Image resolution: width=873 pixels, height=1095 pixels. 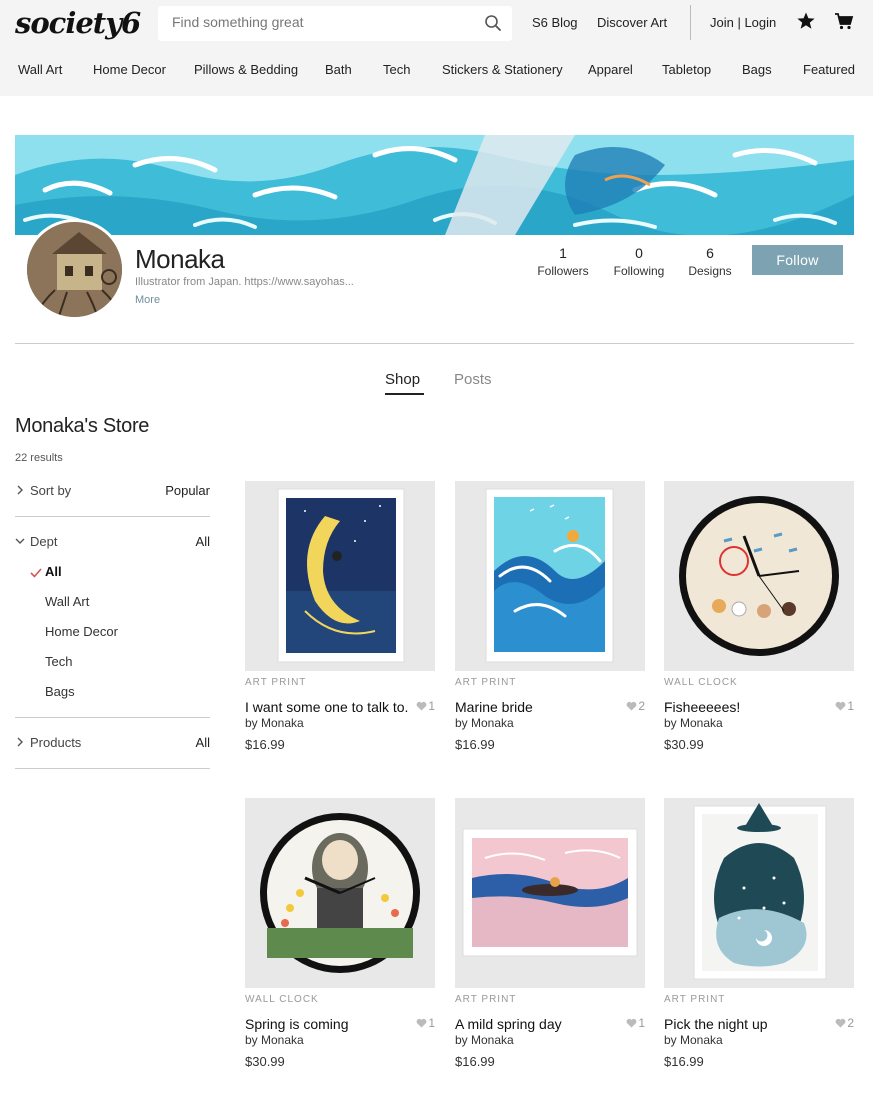 What do you see at coordinates (639, 261) in the screenshot?
I see `stat-following: 0 Following` at bounding box center [639, 261].